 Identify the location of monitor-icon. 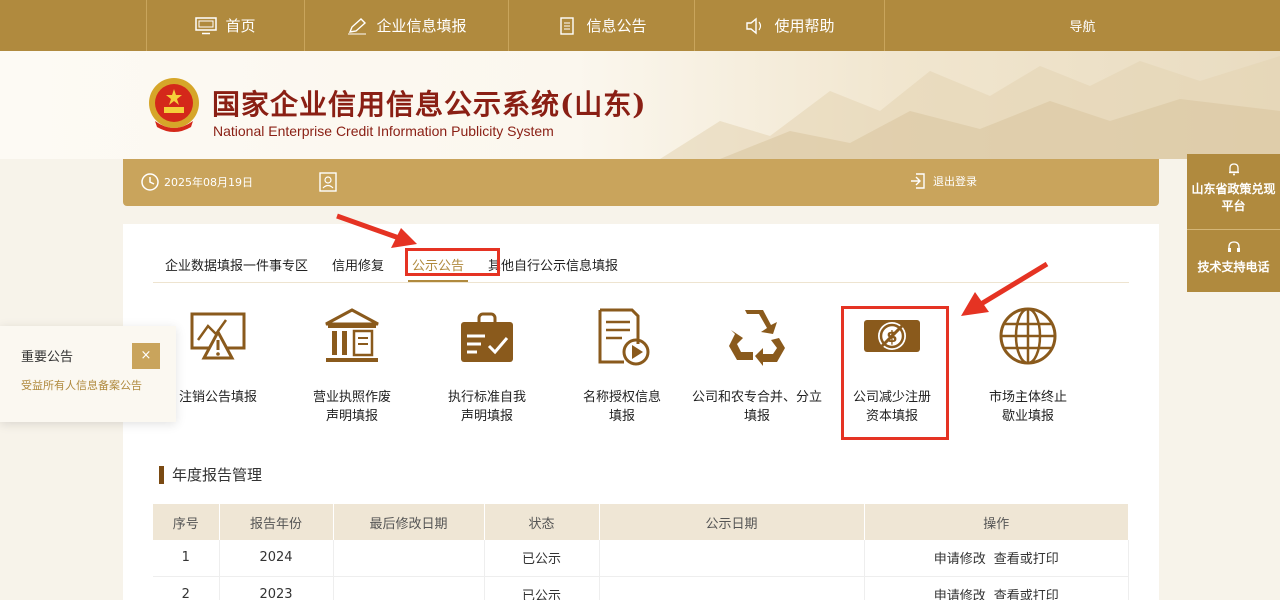
(206, 25).